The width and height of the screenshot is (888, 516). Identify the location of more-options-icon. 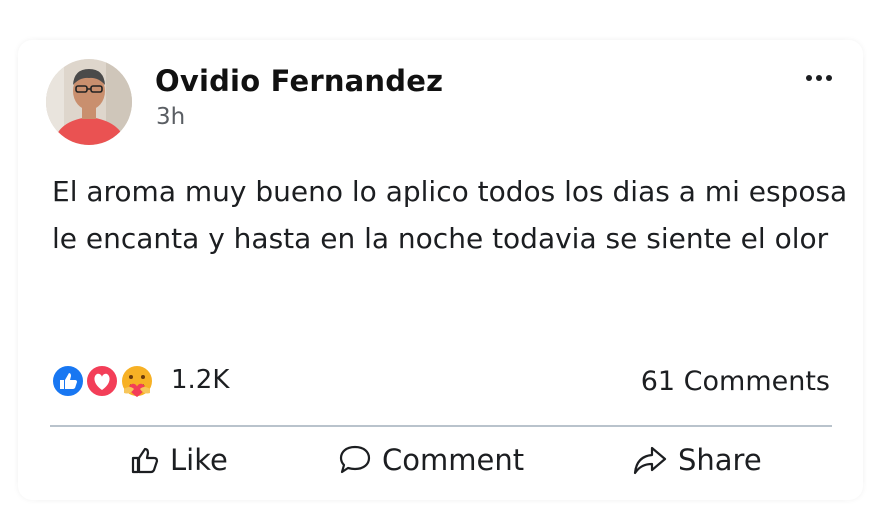
(819, 78).